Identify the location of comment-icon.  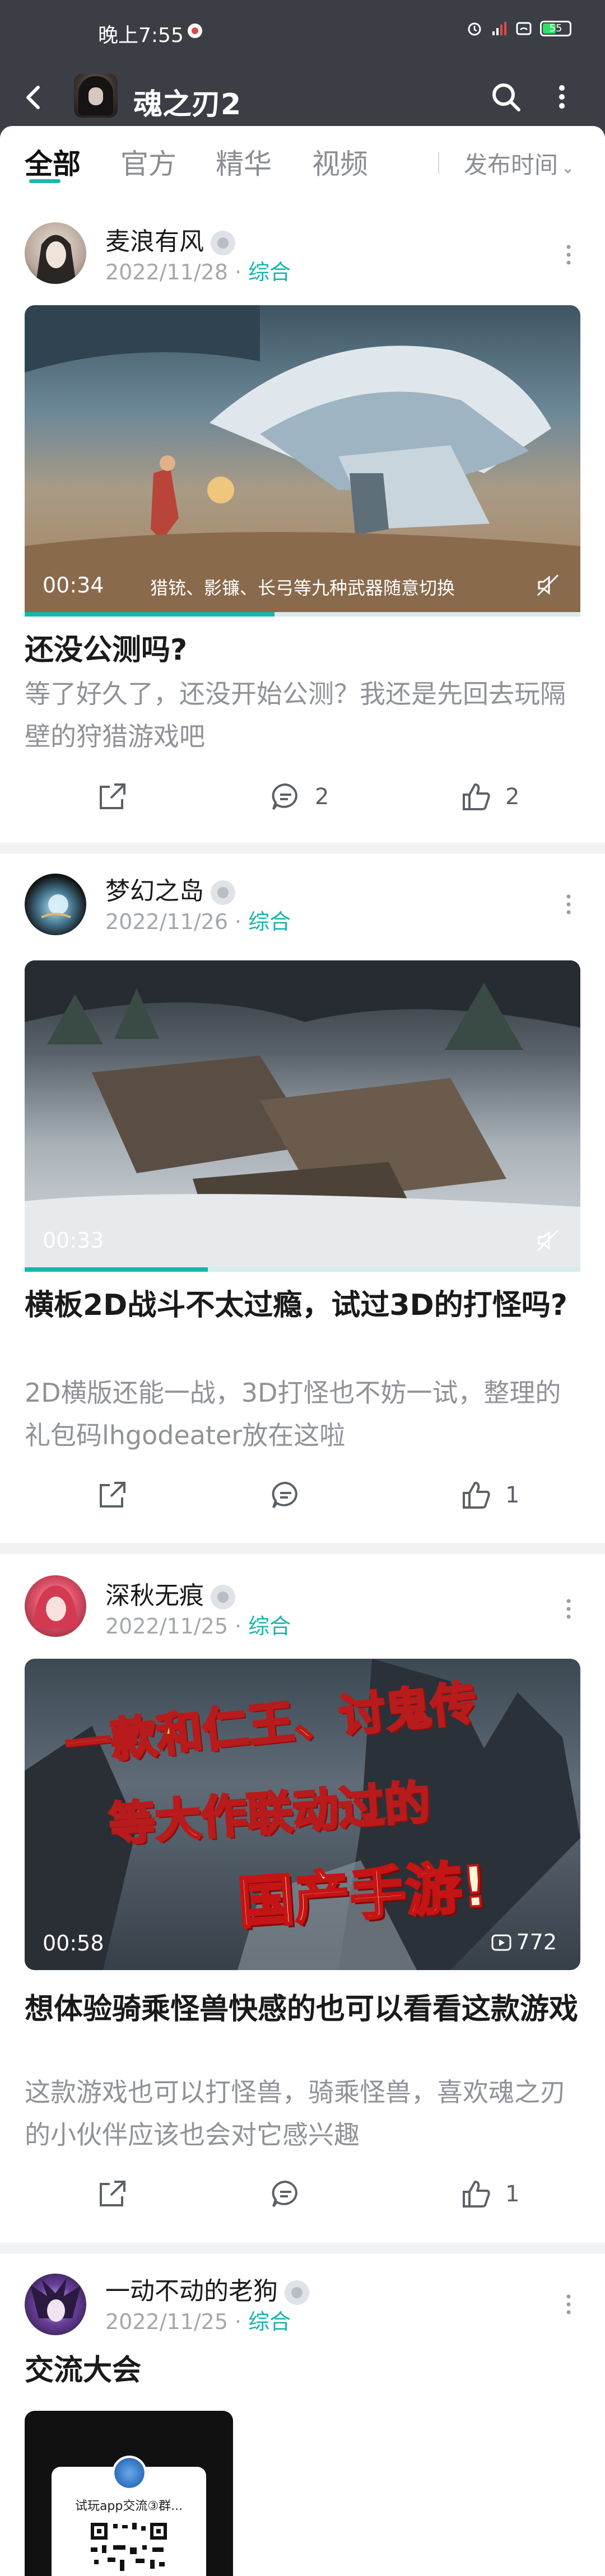
(285, 797).